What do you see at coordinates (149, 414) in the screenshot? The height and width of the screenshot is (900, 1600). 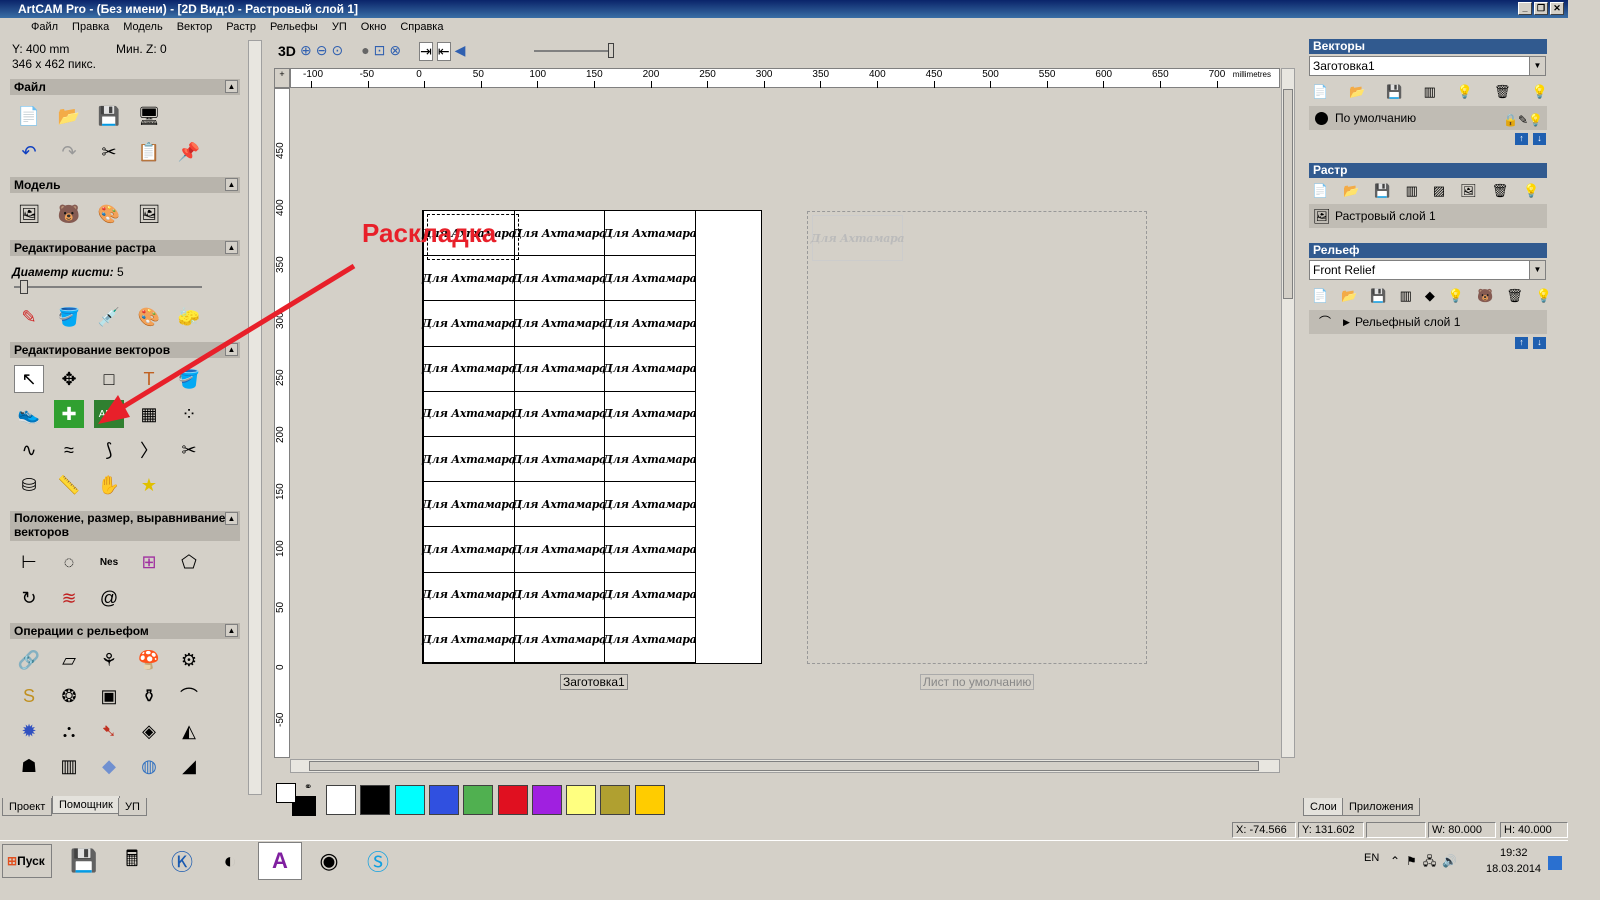 I see `table-icon: ▦` at bounding box center [149, 414].